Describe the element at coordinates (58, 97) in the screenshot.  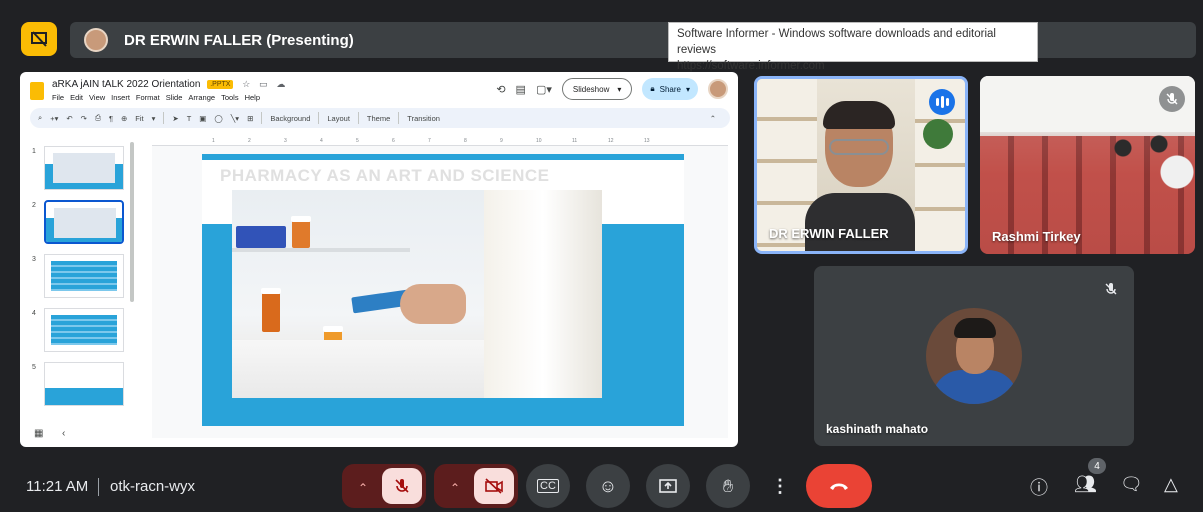
I see `menu-file: File` at that location.